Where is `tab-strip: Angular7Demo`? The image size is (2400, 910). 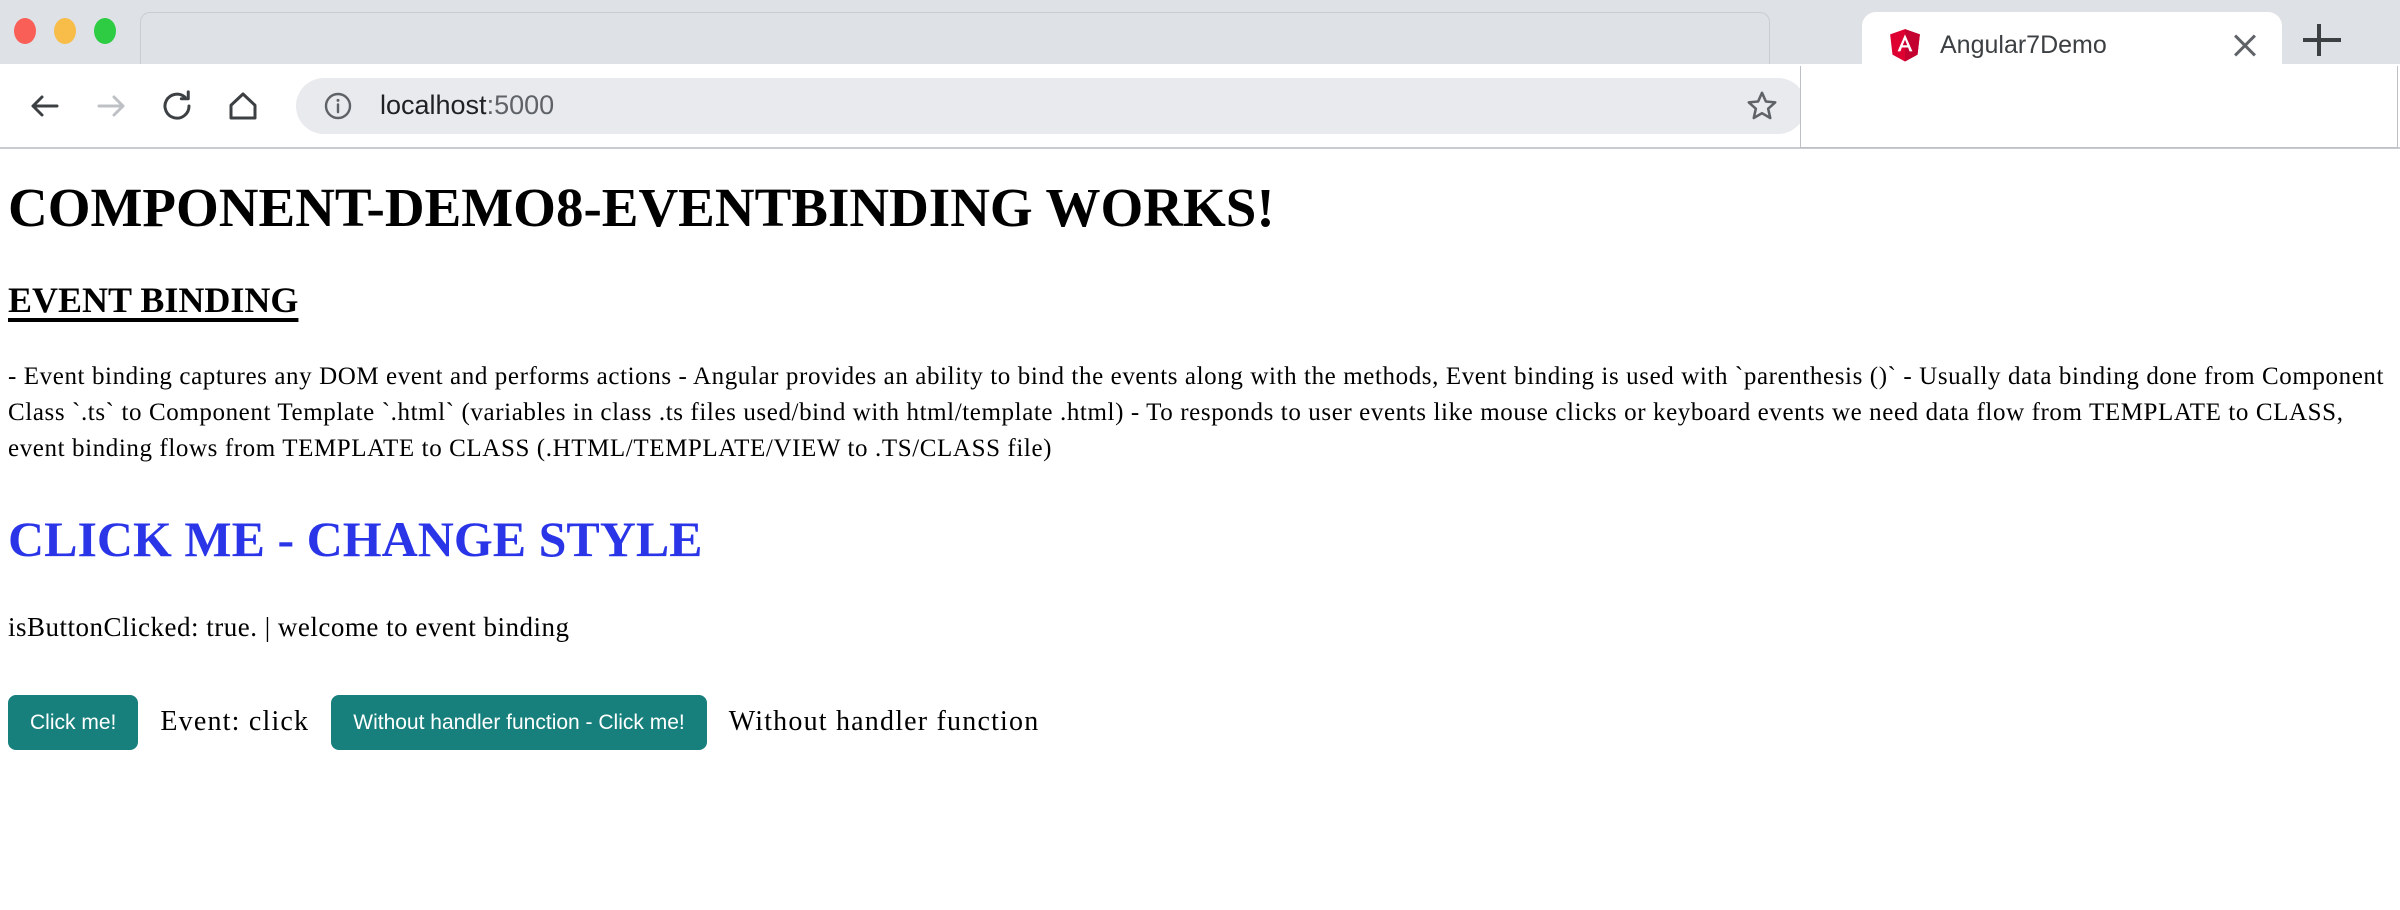
tab-strip: Angular7Demo is located at coordinates (1200, 39).